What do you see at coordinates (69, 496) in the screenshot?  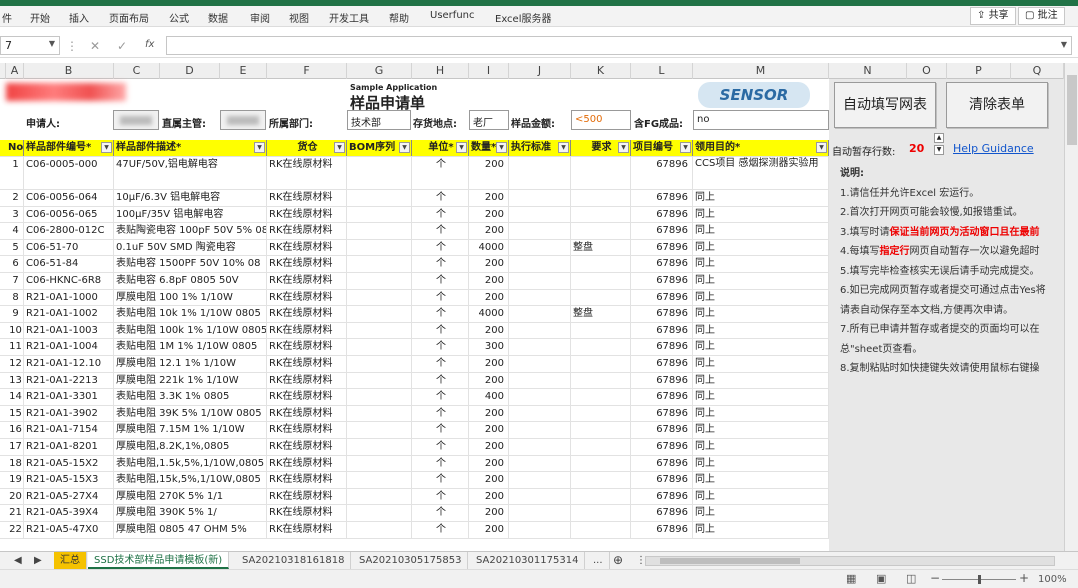 I see `part-number-cell: R21-0A5-27X4` at bounding box center [69, 496].